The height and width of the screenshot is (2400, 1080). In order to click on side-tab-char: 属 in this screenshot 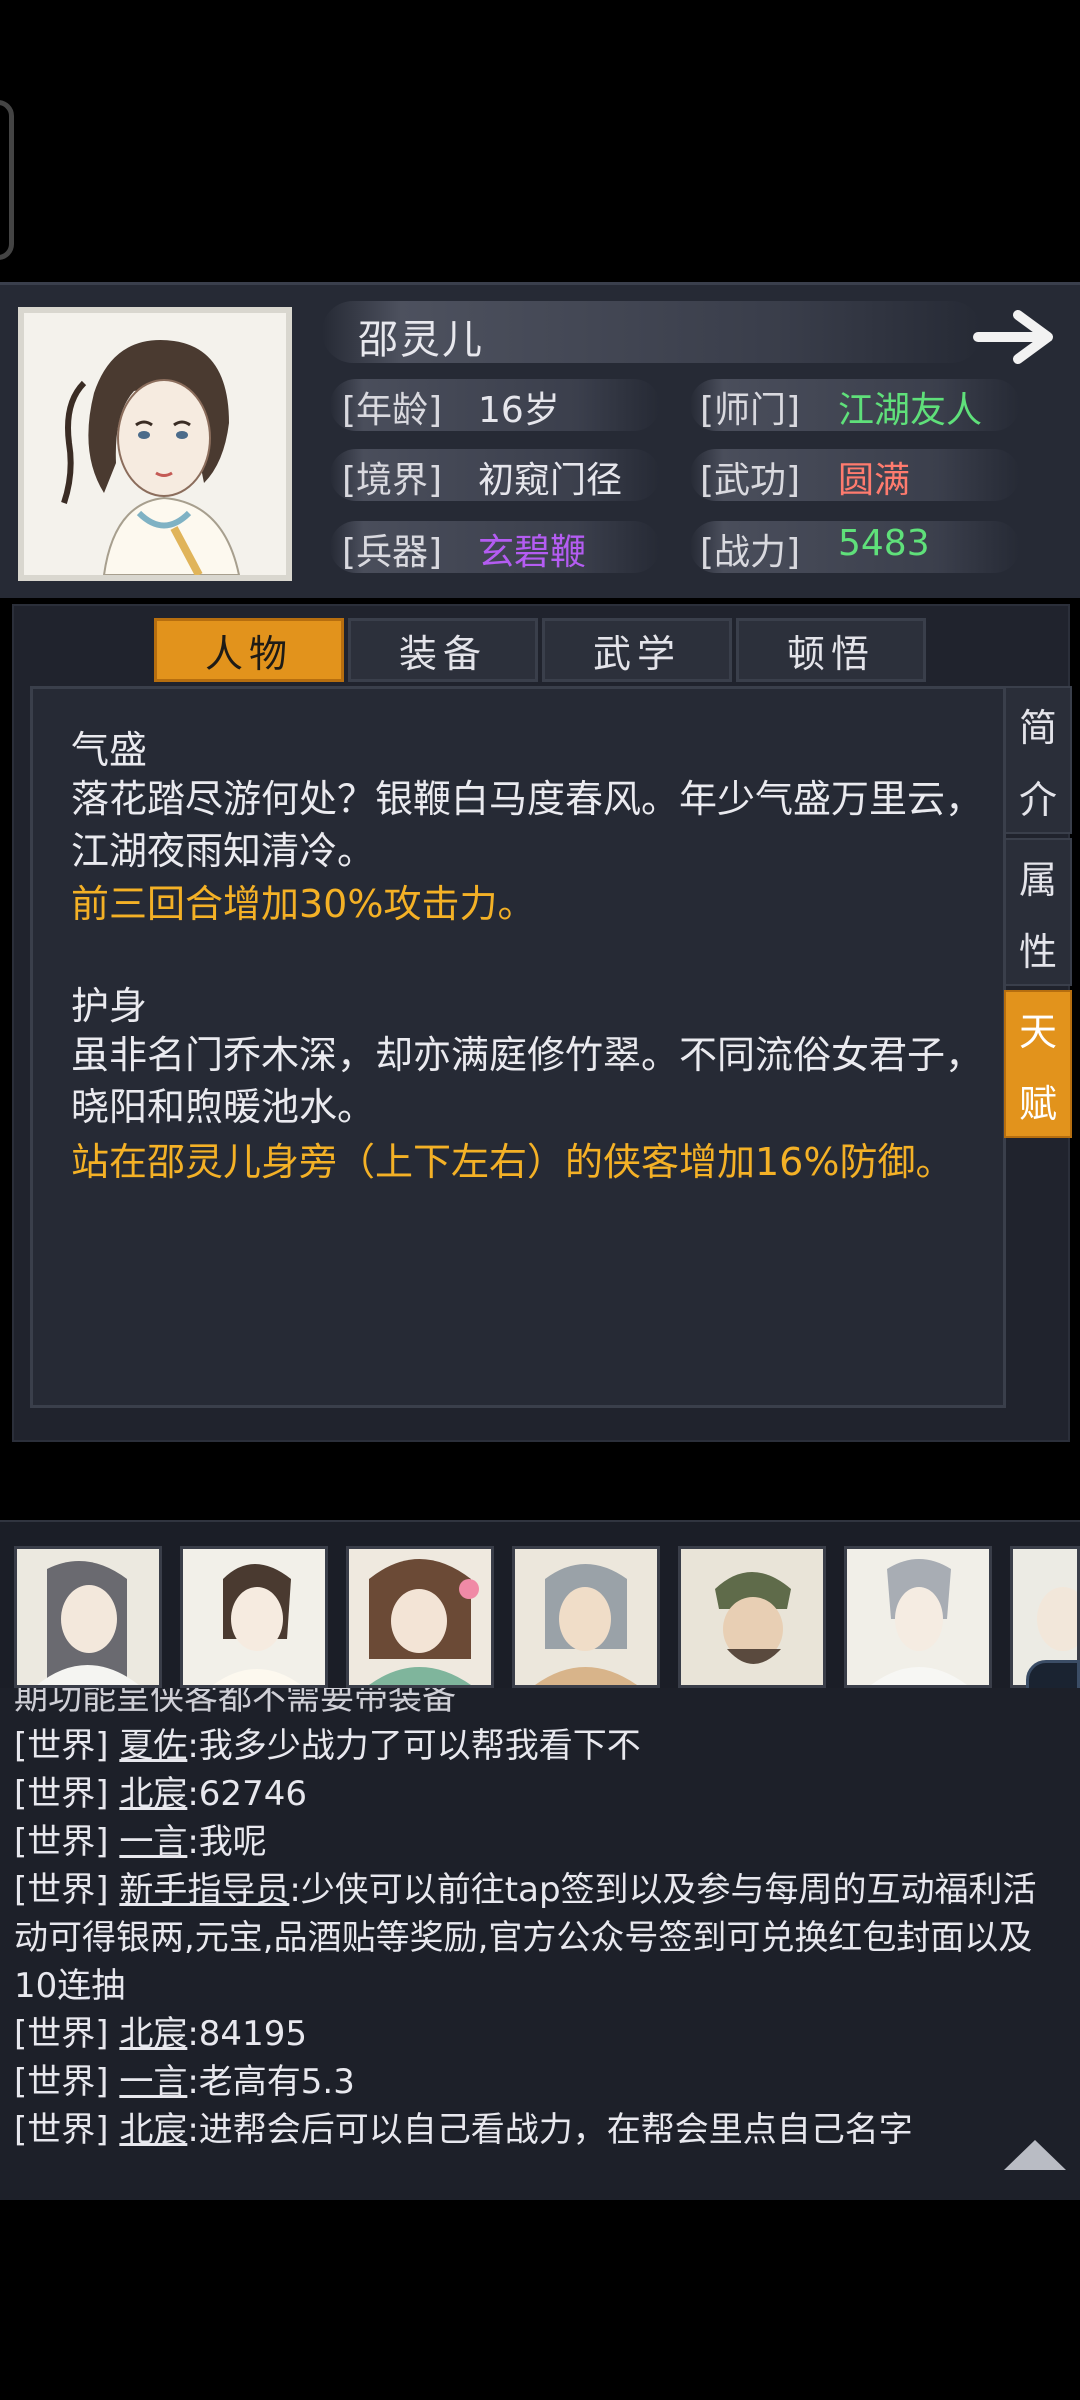, I will do `click(1037, 879)`.